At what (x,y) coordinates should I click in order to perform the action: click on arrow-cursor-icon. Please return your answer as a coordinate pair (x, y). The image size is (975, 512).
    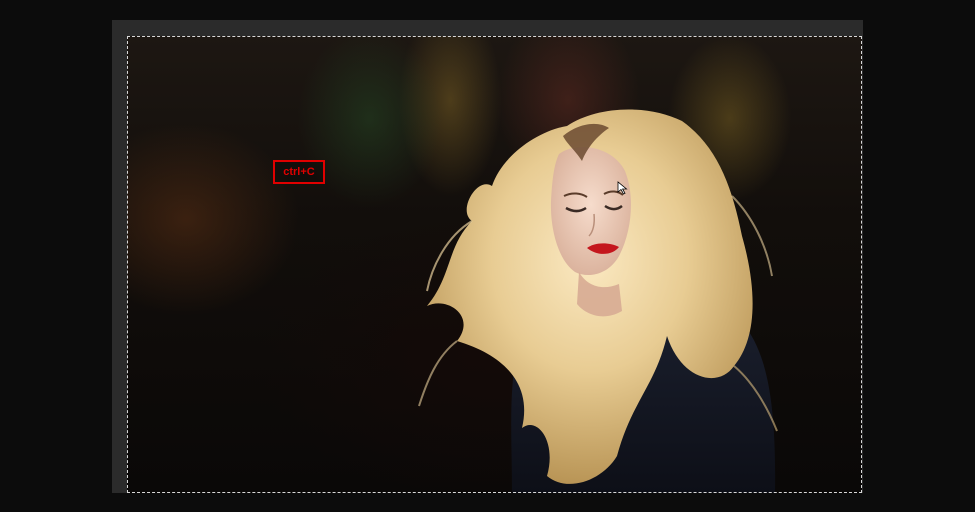
    Looking at the image, I should click on (622, 188).